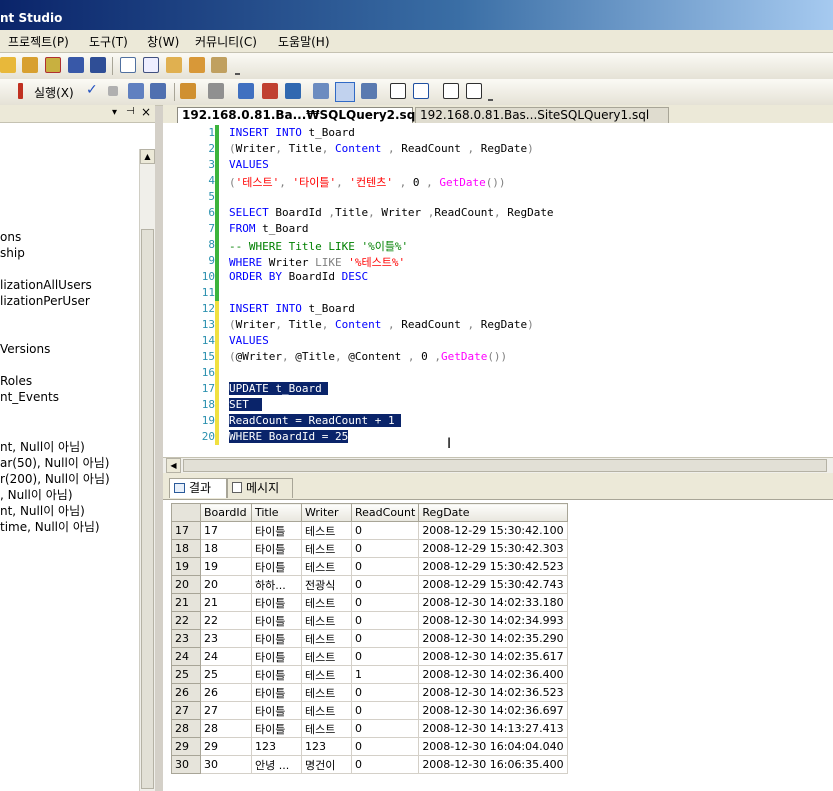 The image size is (833, 791). What do you see at coordinates (108, 41) in the screenshot?
I see `menu-tools: 도구(T)` at bounding box center [108, 41].